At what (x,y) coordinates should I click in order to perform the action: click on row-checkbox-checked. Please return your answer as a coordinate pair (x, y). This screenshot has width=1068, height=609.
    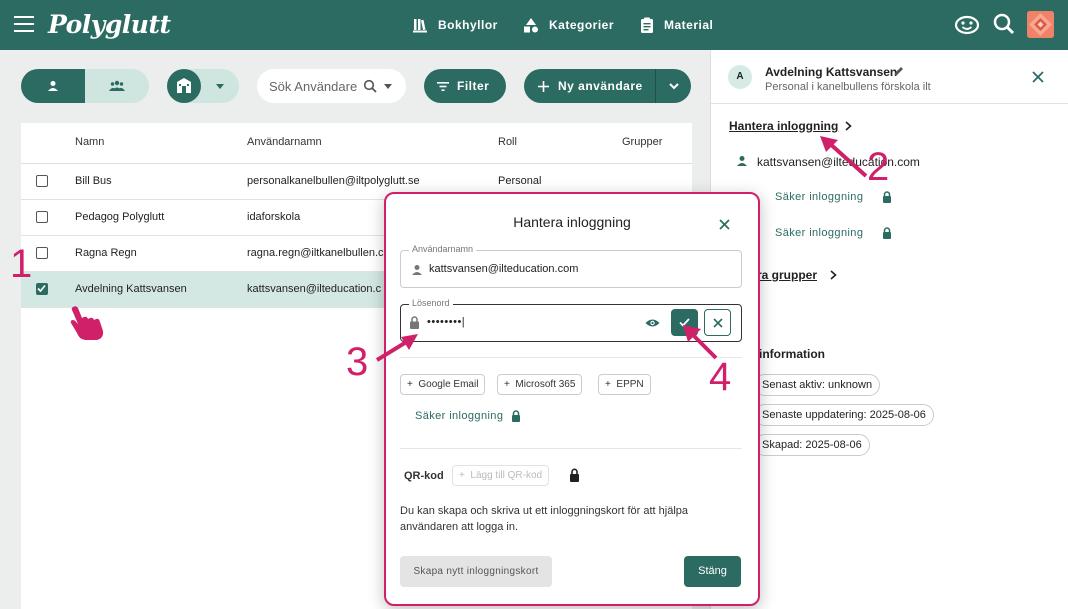
    Looking at the image, I should click on (42, 289).